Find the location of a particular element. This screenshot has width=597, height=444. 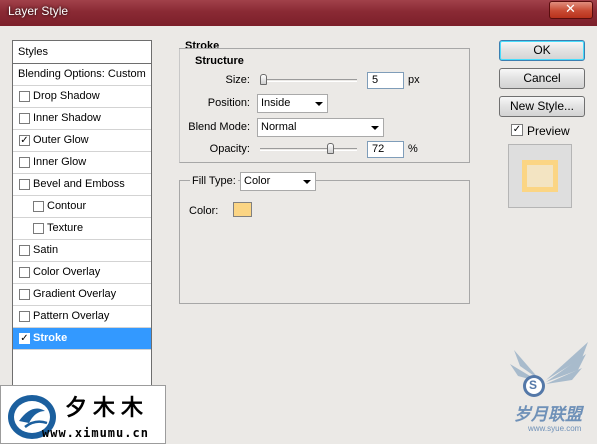

fill-type-select: Color is located at coordinates (278, 181).